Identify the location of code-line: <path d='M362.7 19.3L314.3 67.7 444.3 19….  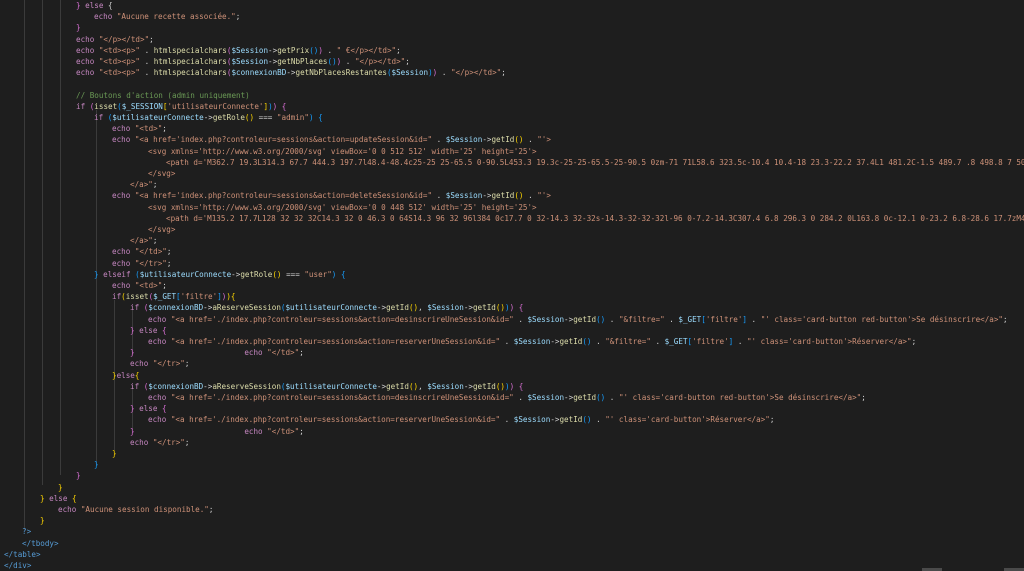
(595, 162).